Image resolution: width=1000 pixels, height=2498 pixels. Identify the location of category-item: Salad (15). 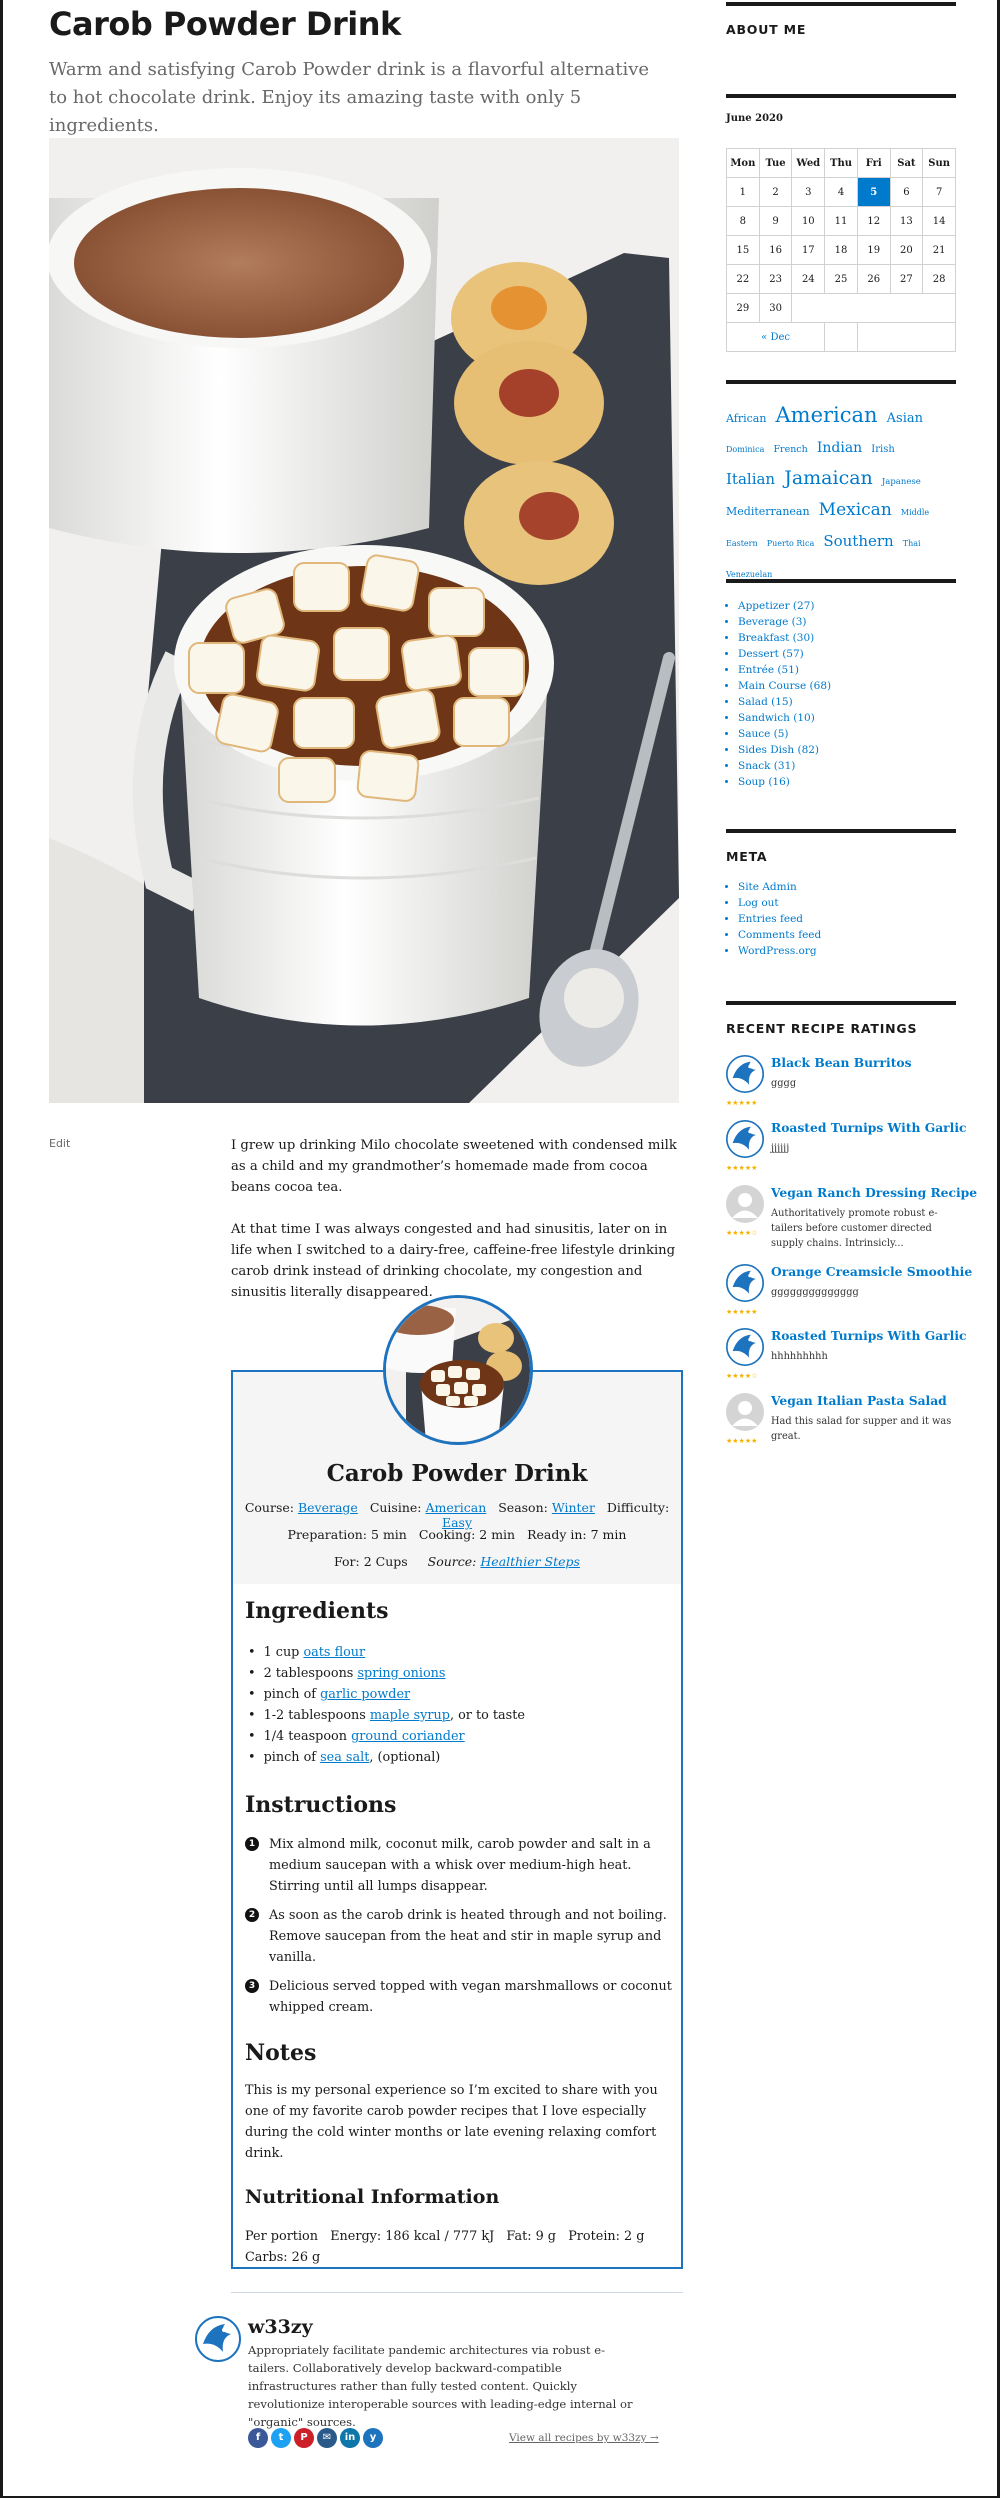
(784, 702).